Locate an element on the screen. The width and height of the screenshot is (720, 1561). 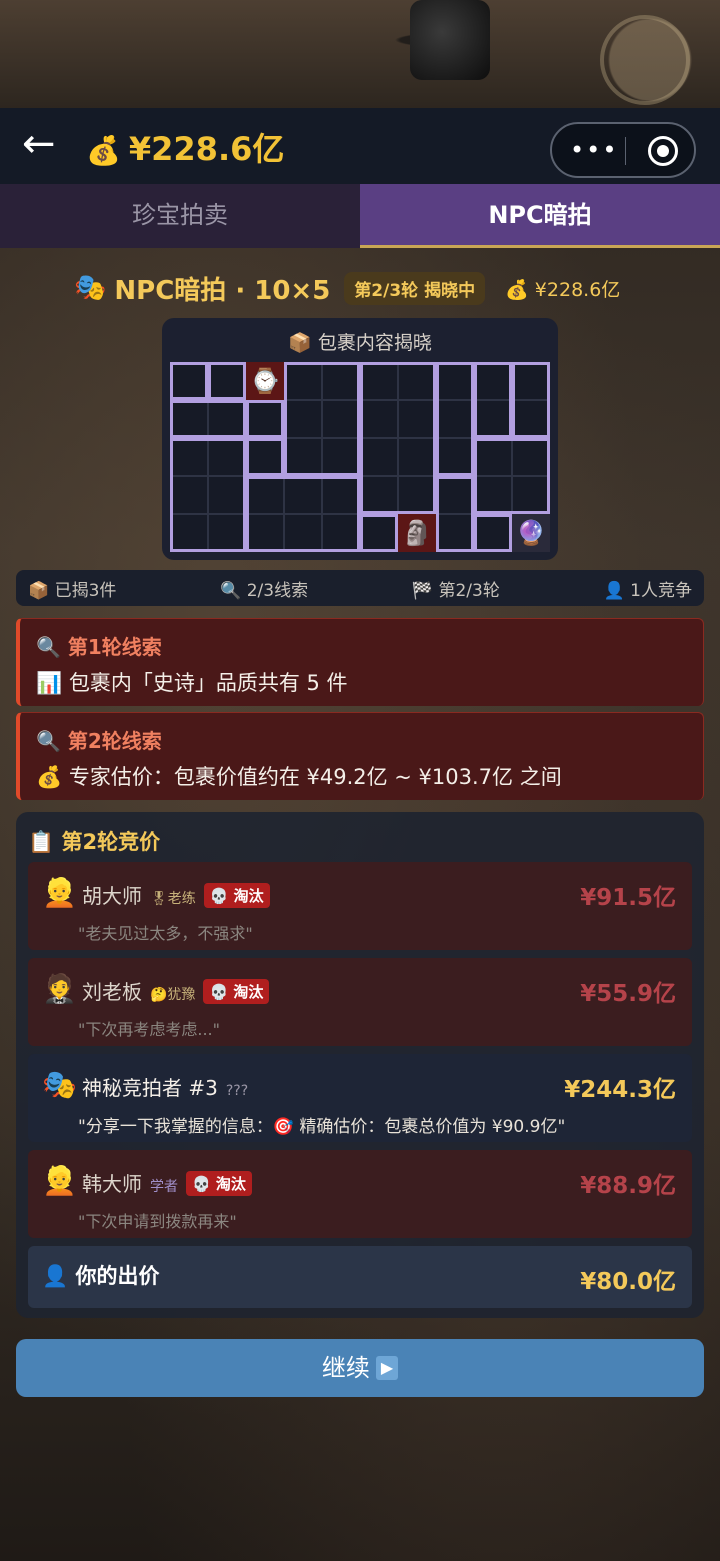
close-miniprogram-icon is located at coordinates (663, 151).